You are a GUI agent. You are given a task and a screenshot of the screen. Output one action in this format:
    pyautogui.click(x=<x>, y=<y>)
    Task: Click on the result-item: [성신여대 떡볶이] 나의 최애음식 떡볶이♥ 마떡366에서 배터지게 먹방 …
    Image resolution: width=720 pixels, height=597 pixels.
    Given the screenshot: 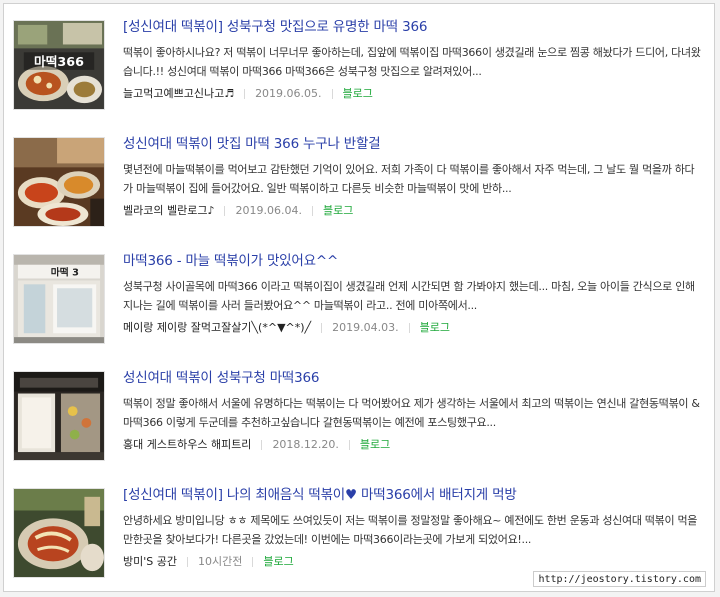 What is the action you would take?
    pyautogui.click(x=358, y=532)
    